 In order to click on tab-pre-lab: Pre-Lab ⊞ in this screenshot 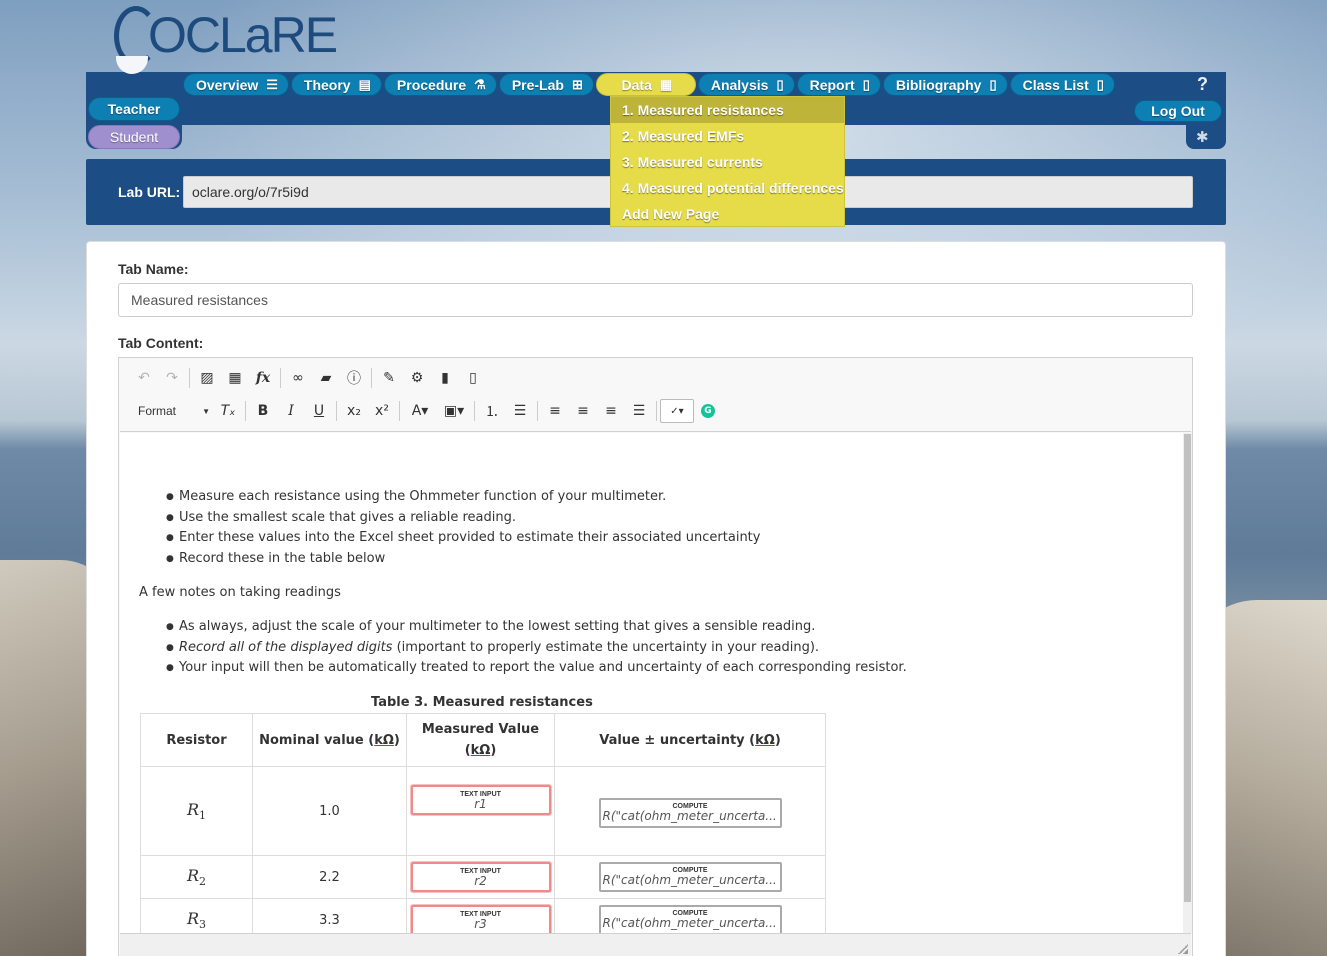, I will do `click(546, 84)`.